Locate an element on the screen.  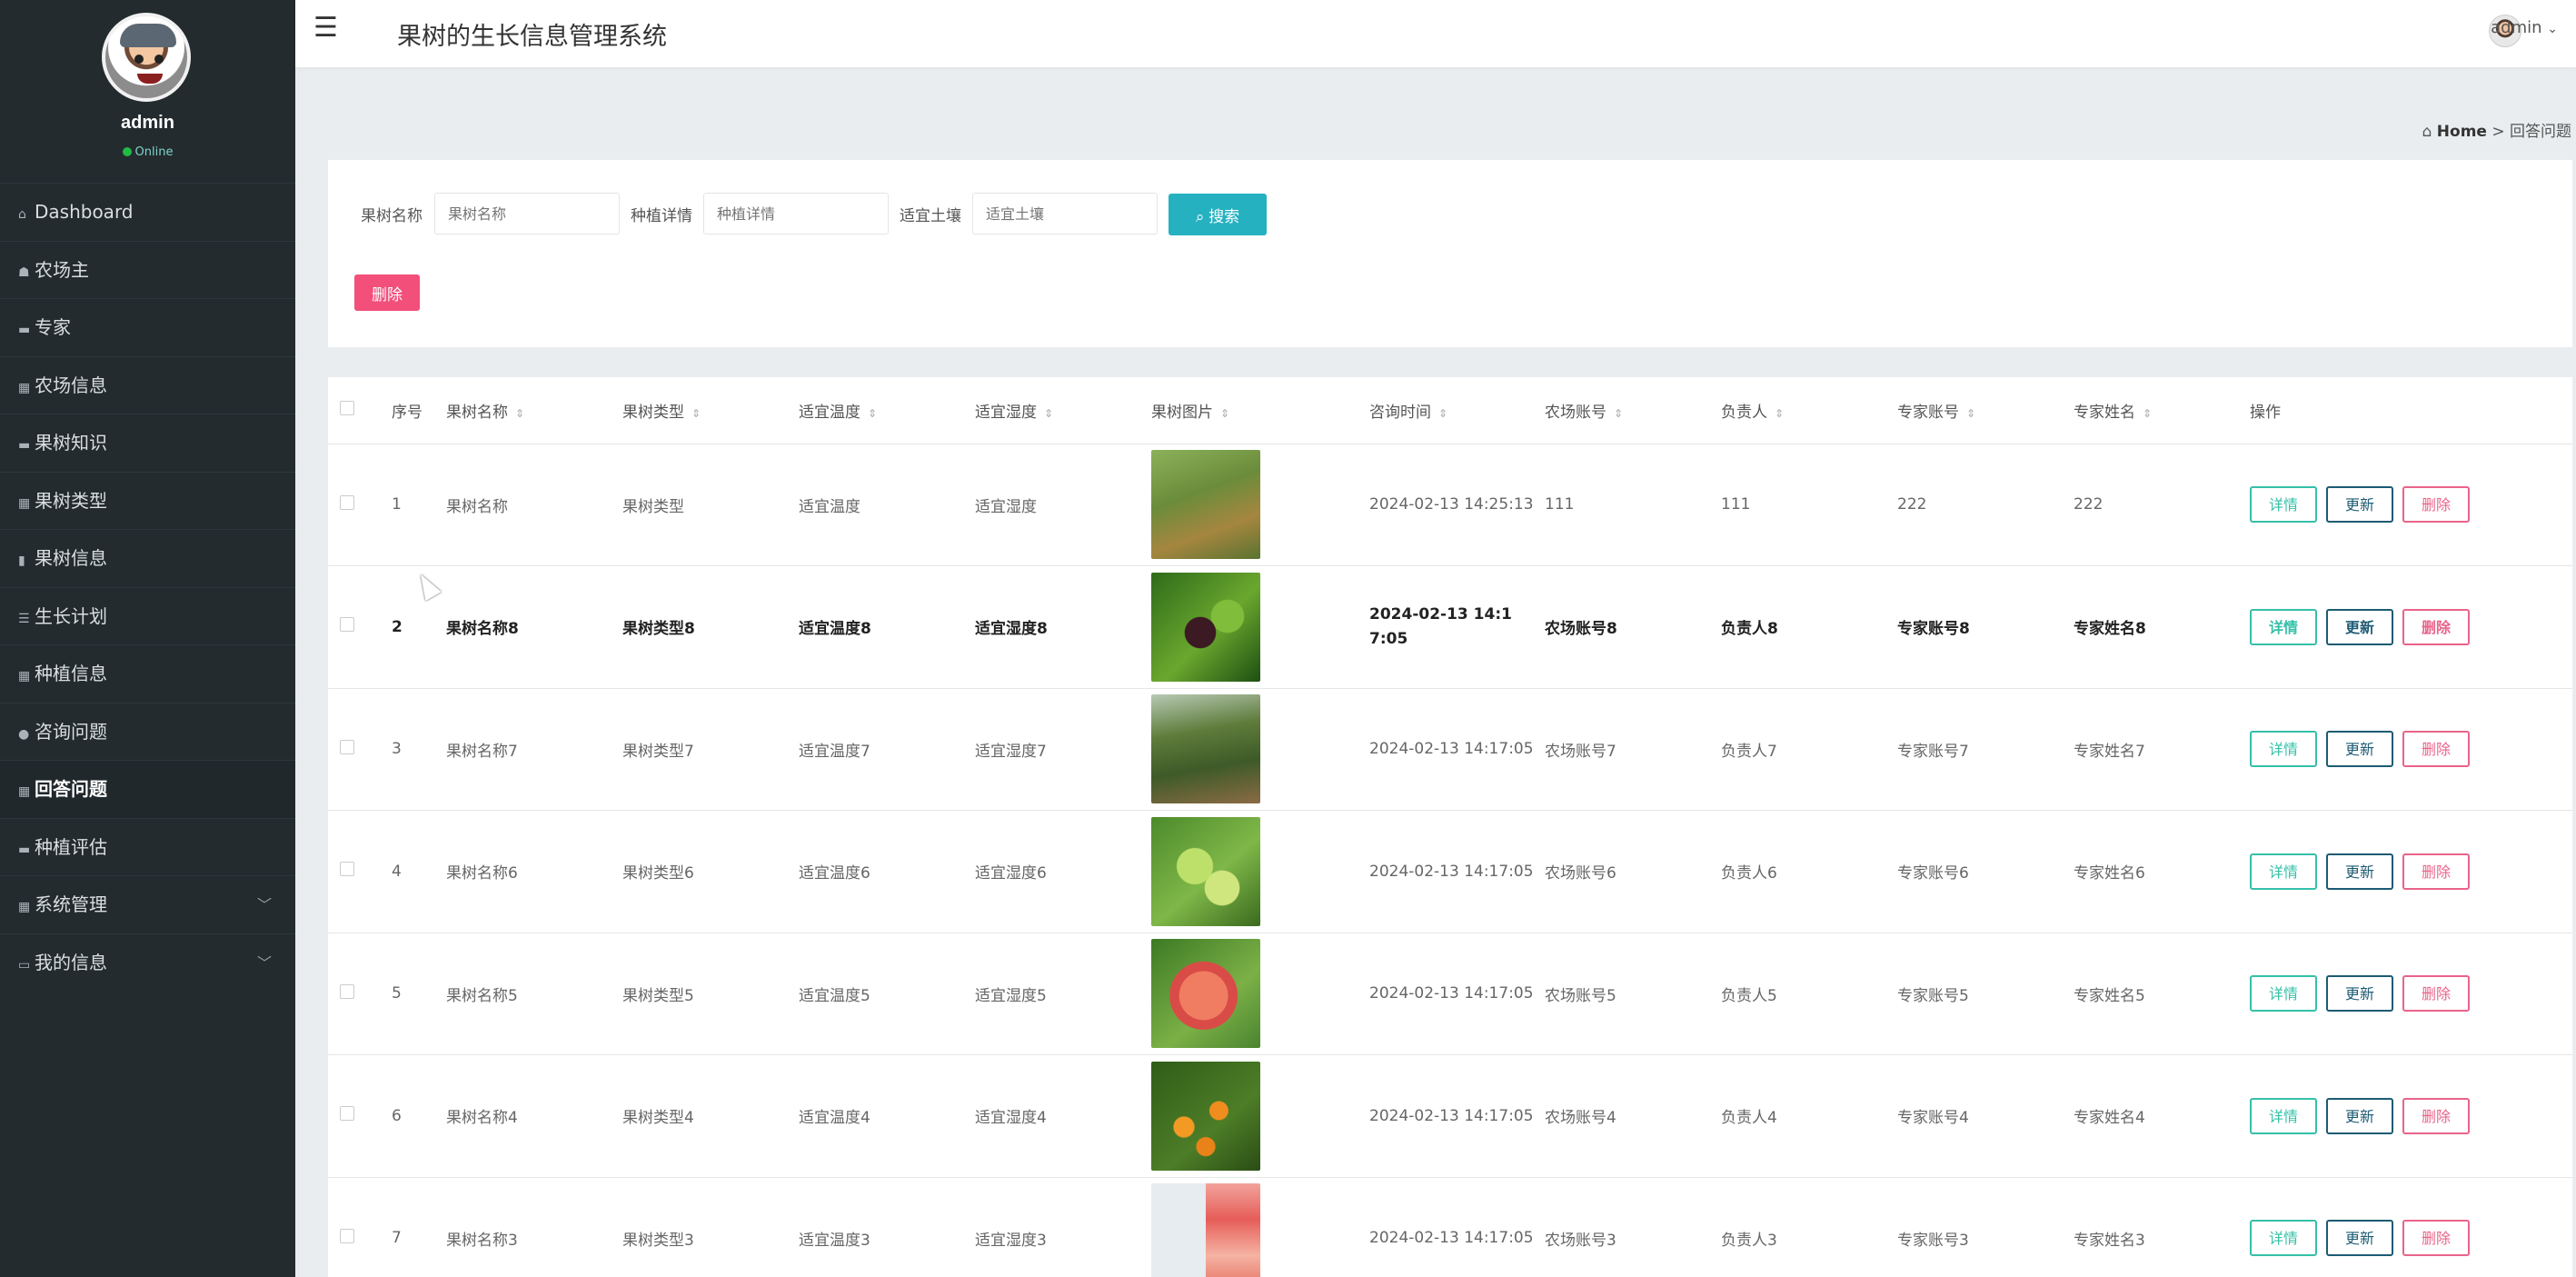
sidebar-item-growth-plan: ☰ 生长计划 is located at coordinates (148, 615).